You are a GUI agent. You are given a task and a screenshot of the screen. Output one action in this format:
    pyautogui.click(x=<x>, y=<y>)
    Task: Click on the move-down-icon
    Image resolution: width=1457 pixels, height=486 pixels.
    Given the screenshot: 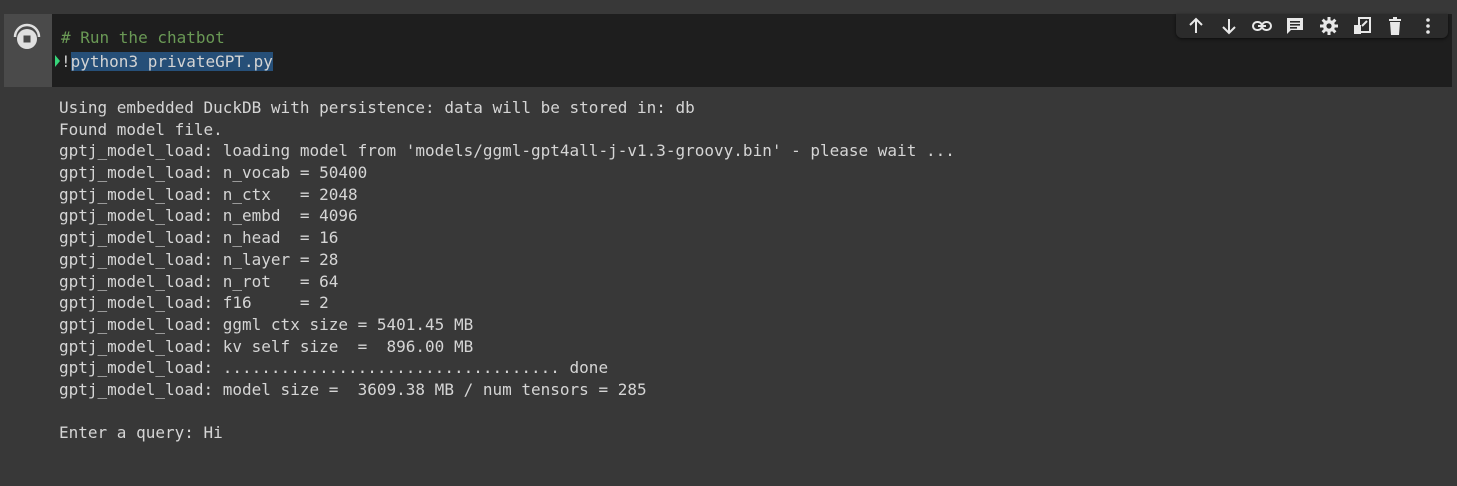 What is the action you would take?
    pyautogui.click(x=1229, y=27)
    